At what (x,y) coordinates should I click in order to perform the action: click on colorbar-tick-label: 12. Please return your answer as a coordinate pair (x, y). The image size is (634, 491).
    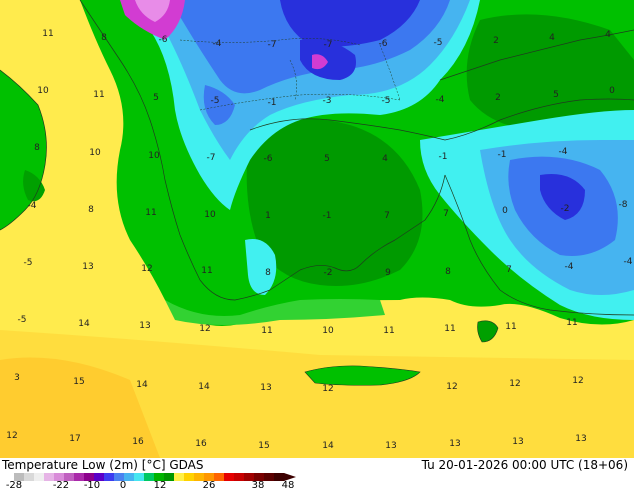
    Looking at the image, I should click on (160, 485).